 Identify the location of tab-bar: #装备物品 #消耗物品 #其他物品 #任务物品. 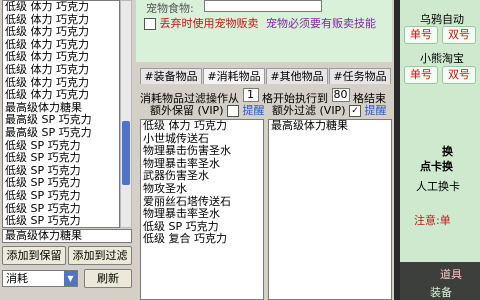
(266, 76).